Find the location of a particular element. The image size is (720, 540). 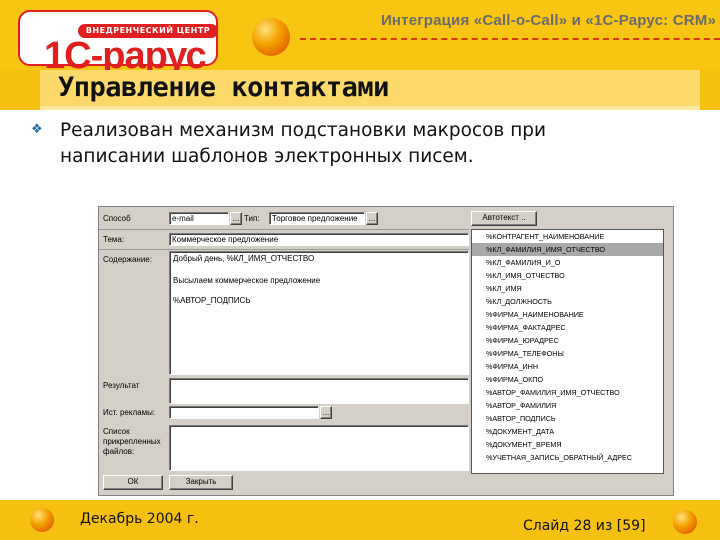

macro-item: %КЛ_ФАМИЛИЯ_ИМЯ_ОТЧЕСТВО is located at coordinates (567, 249).